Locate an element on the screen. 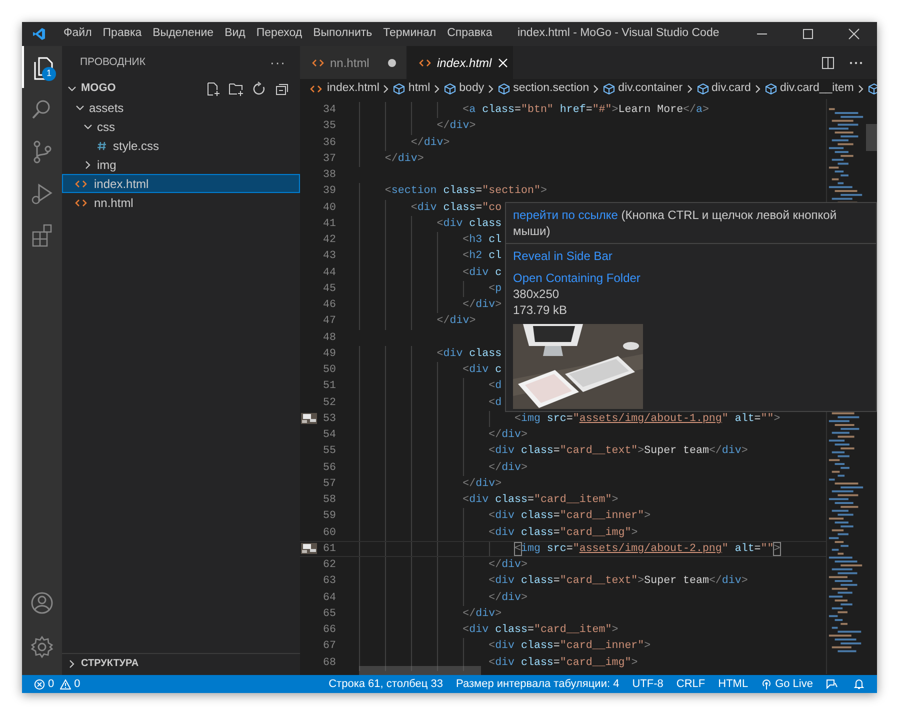 This screenshot has height=716, width=900. bell-icon is located at coordinates (859, 684).